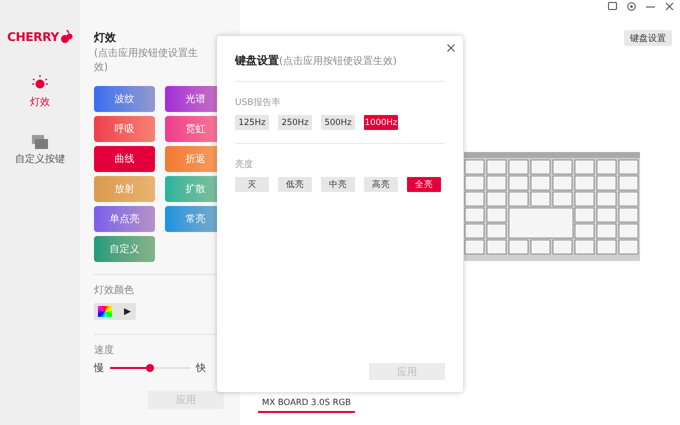 This screenshot has height=425, width=680. Describe the element at coordinates (124, 129) in the screenshot. I see `effect-tile: 呼吸` at that location.